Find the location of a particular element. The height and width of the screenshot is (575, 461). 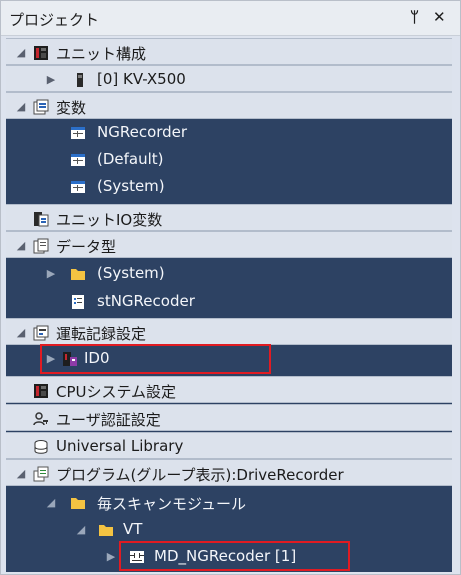

tree-item-label: NGRecorder is located at coordinates (142, 132).